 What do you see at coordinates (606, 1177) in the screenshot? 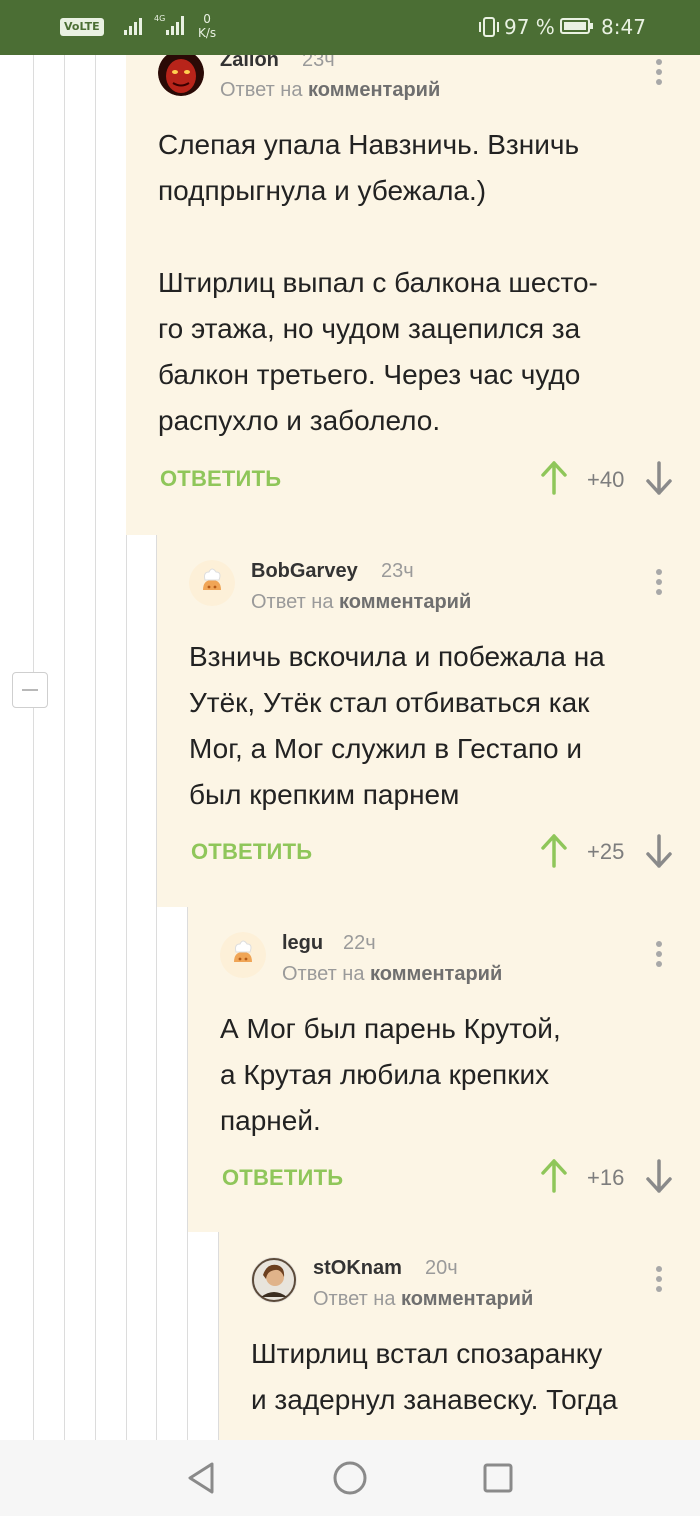
I see `comment-score: +16` at bounding box center [606, 1177].